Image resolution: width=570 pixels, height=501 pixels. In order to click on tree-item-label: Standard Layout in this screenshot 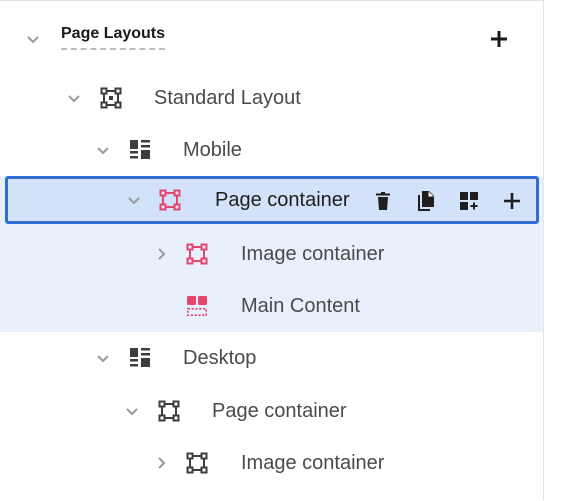, I will do `click(227, 98)`.